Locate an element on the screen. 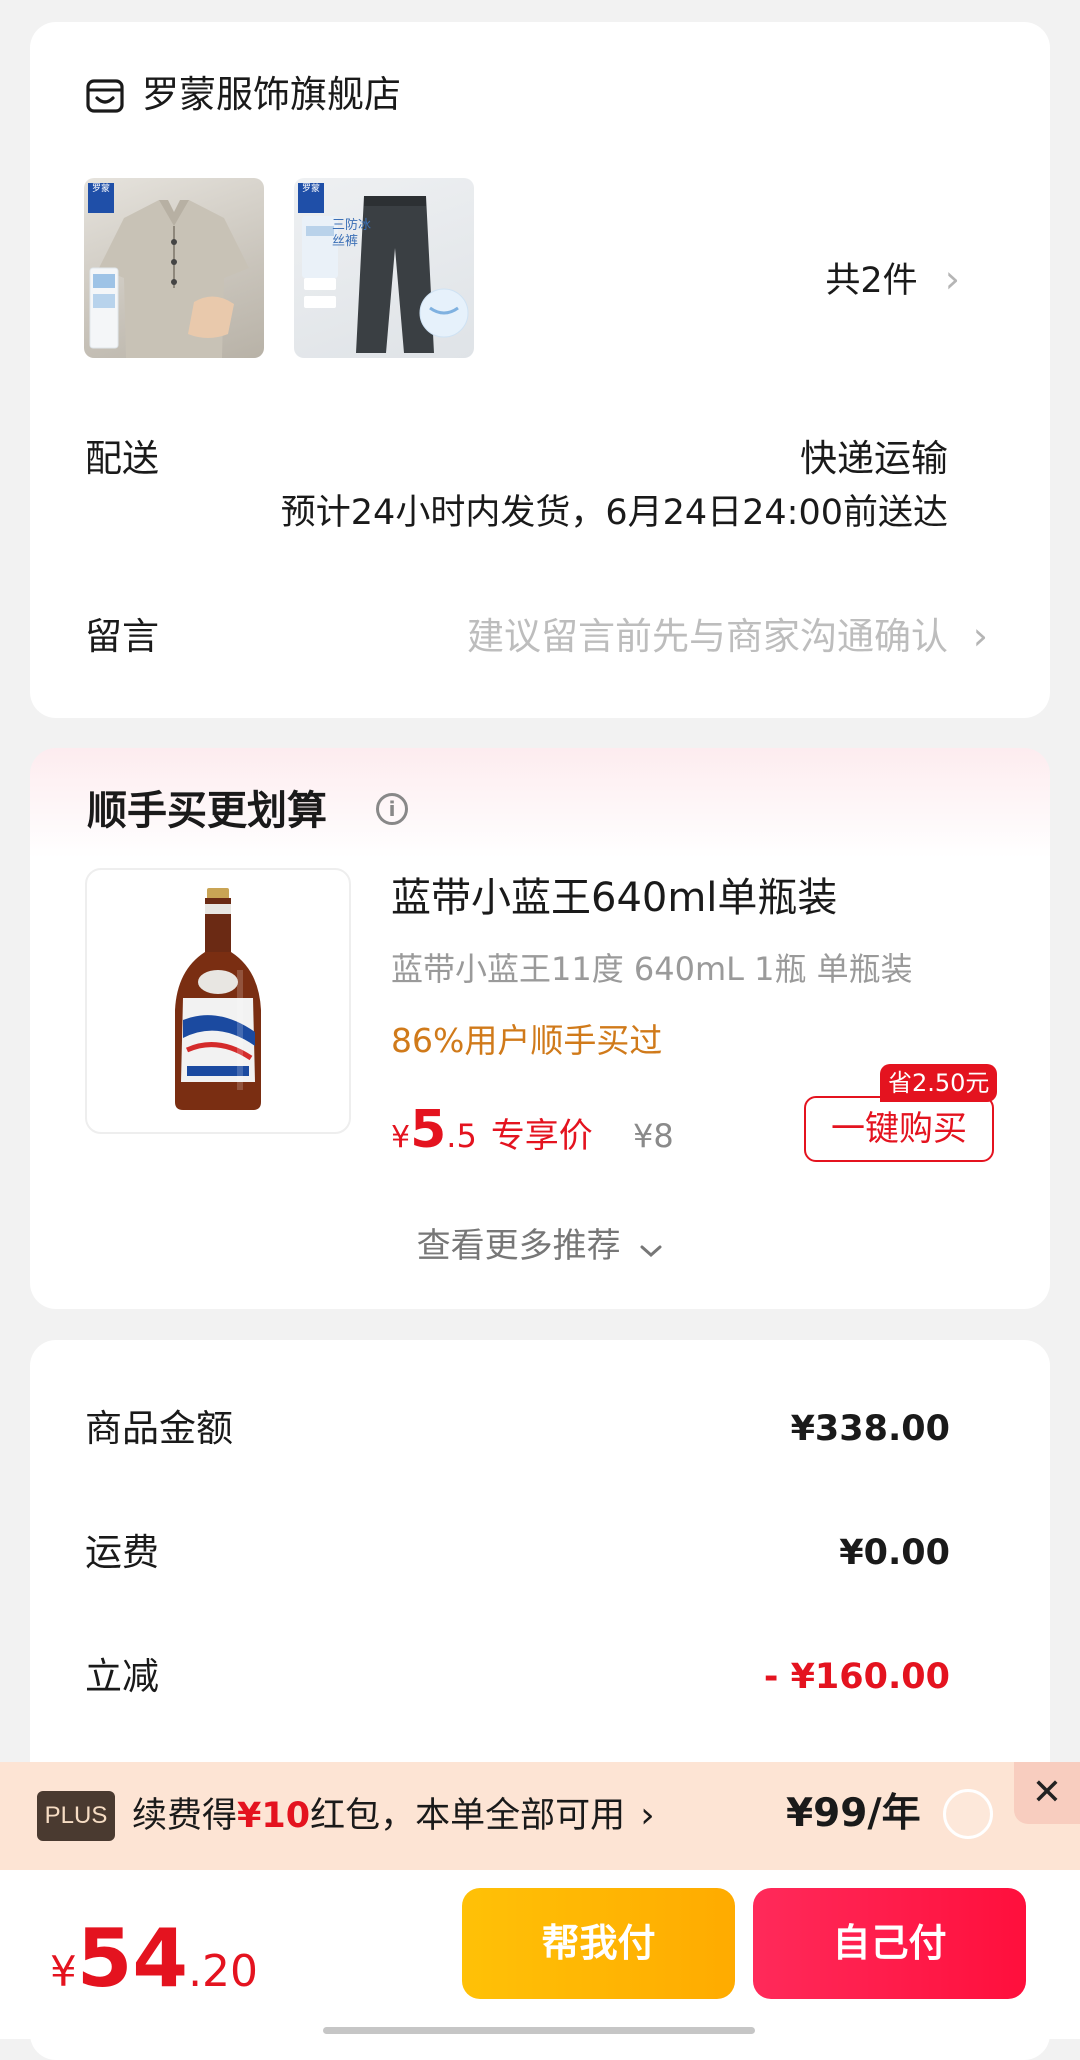 The image size is (1080, 2060). chevron-down-icon is located at coordinates (651, 1248).